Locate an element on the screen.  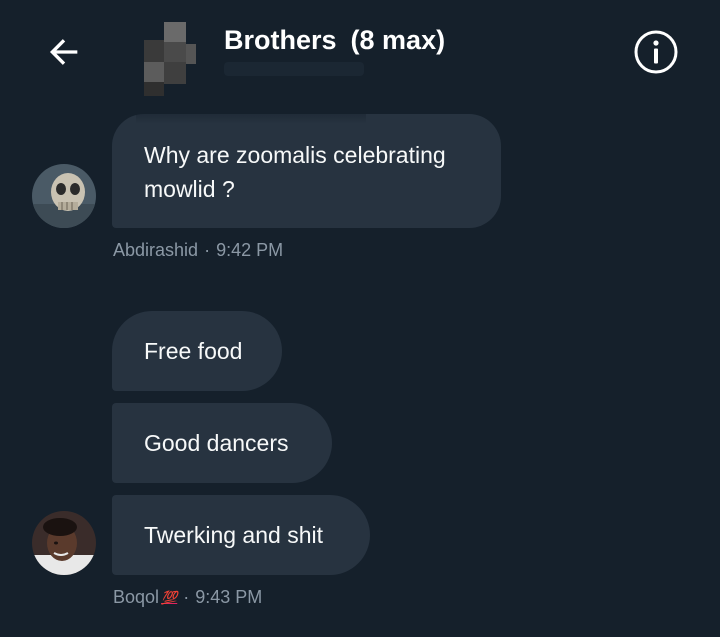
pixelated-group-image is located at coordinates (170, 59).